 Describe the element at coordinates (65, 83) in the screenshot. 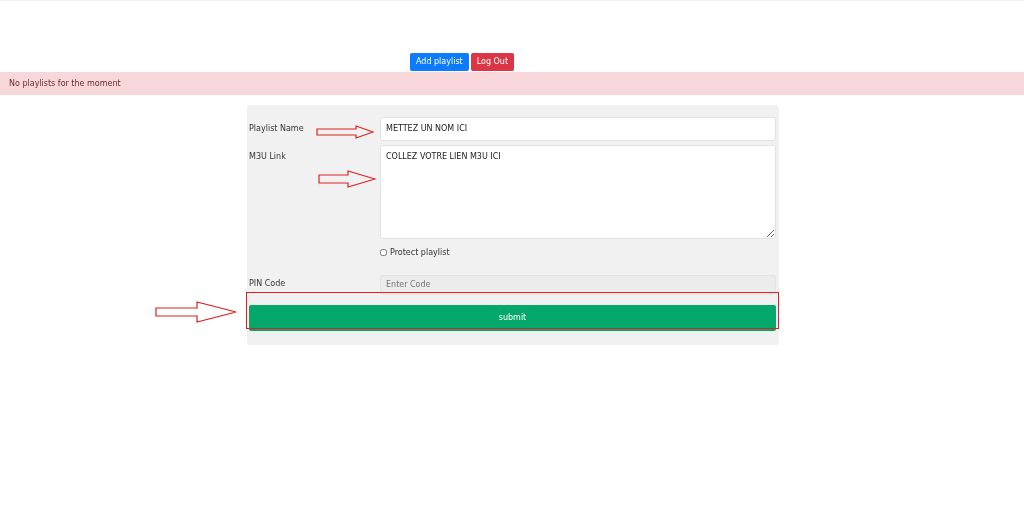

I see `alert-message: No playlists for the moment` at that location.